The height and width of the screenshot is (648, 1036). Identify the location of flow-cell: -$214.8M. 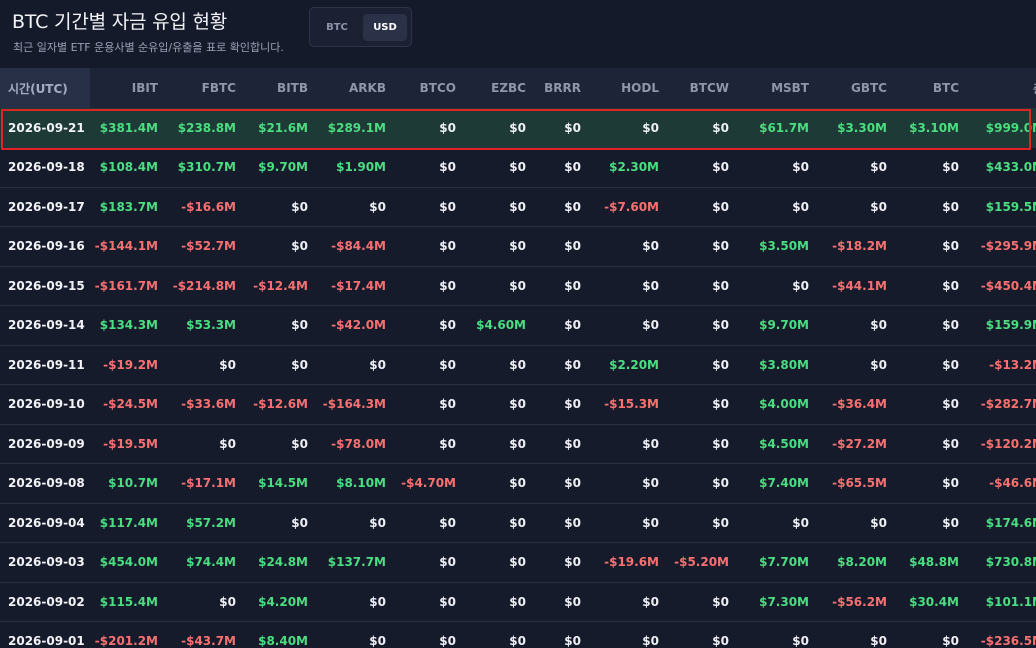
(209, 286).